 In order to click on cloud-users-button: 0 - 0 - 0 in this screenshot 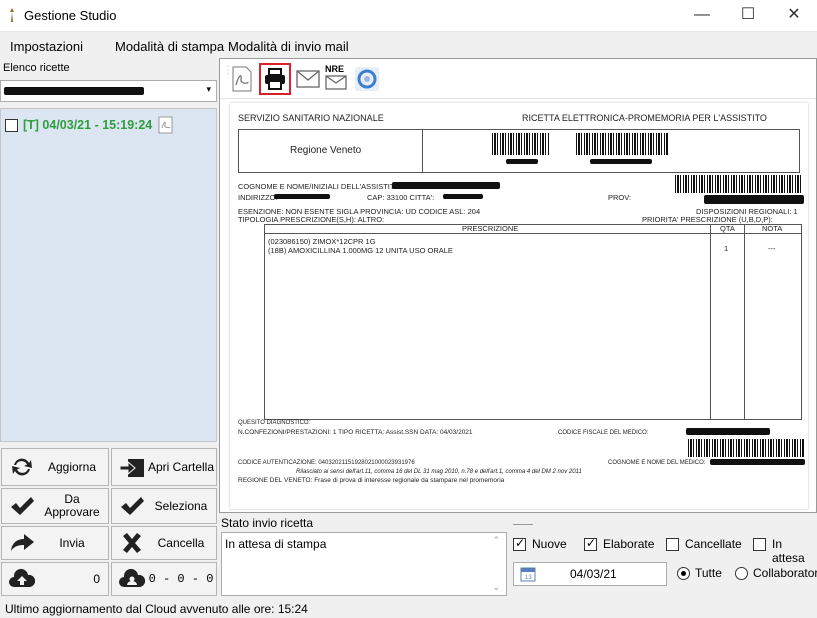, I will do `click(164, 579)`.